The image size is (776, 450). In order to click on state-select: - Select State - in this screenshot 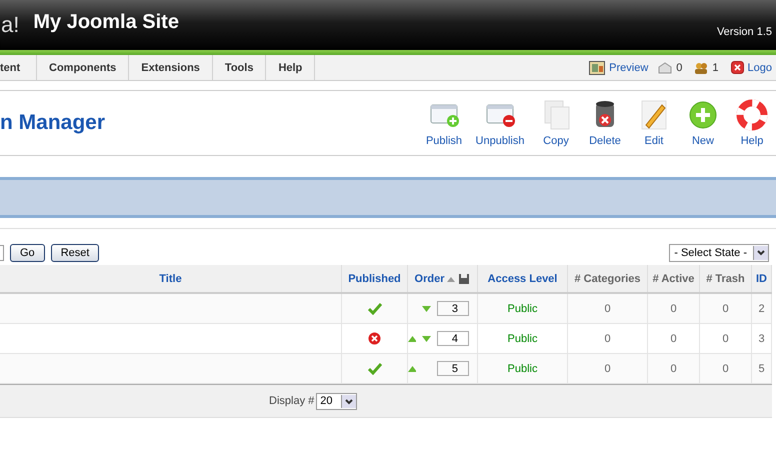, I will do `click(719, 253)`.